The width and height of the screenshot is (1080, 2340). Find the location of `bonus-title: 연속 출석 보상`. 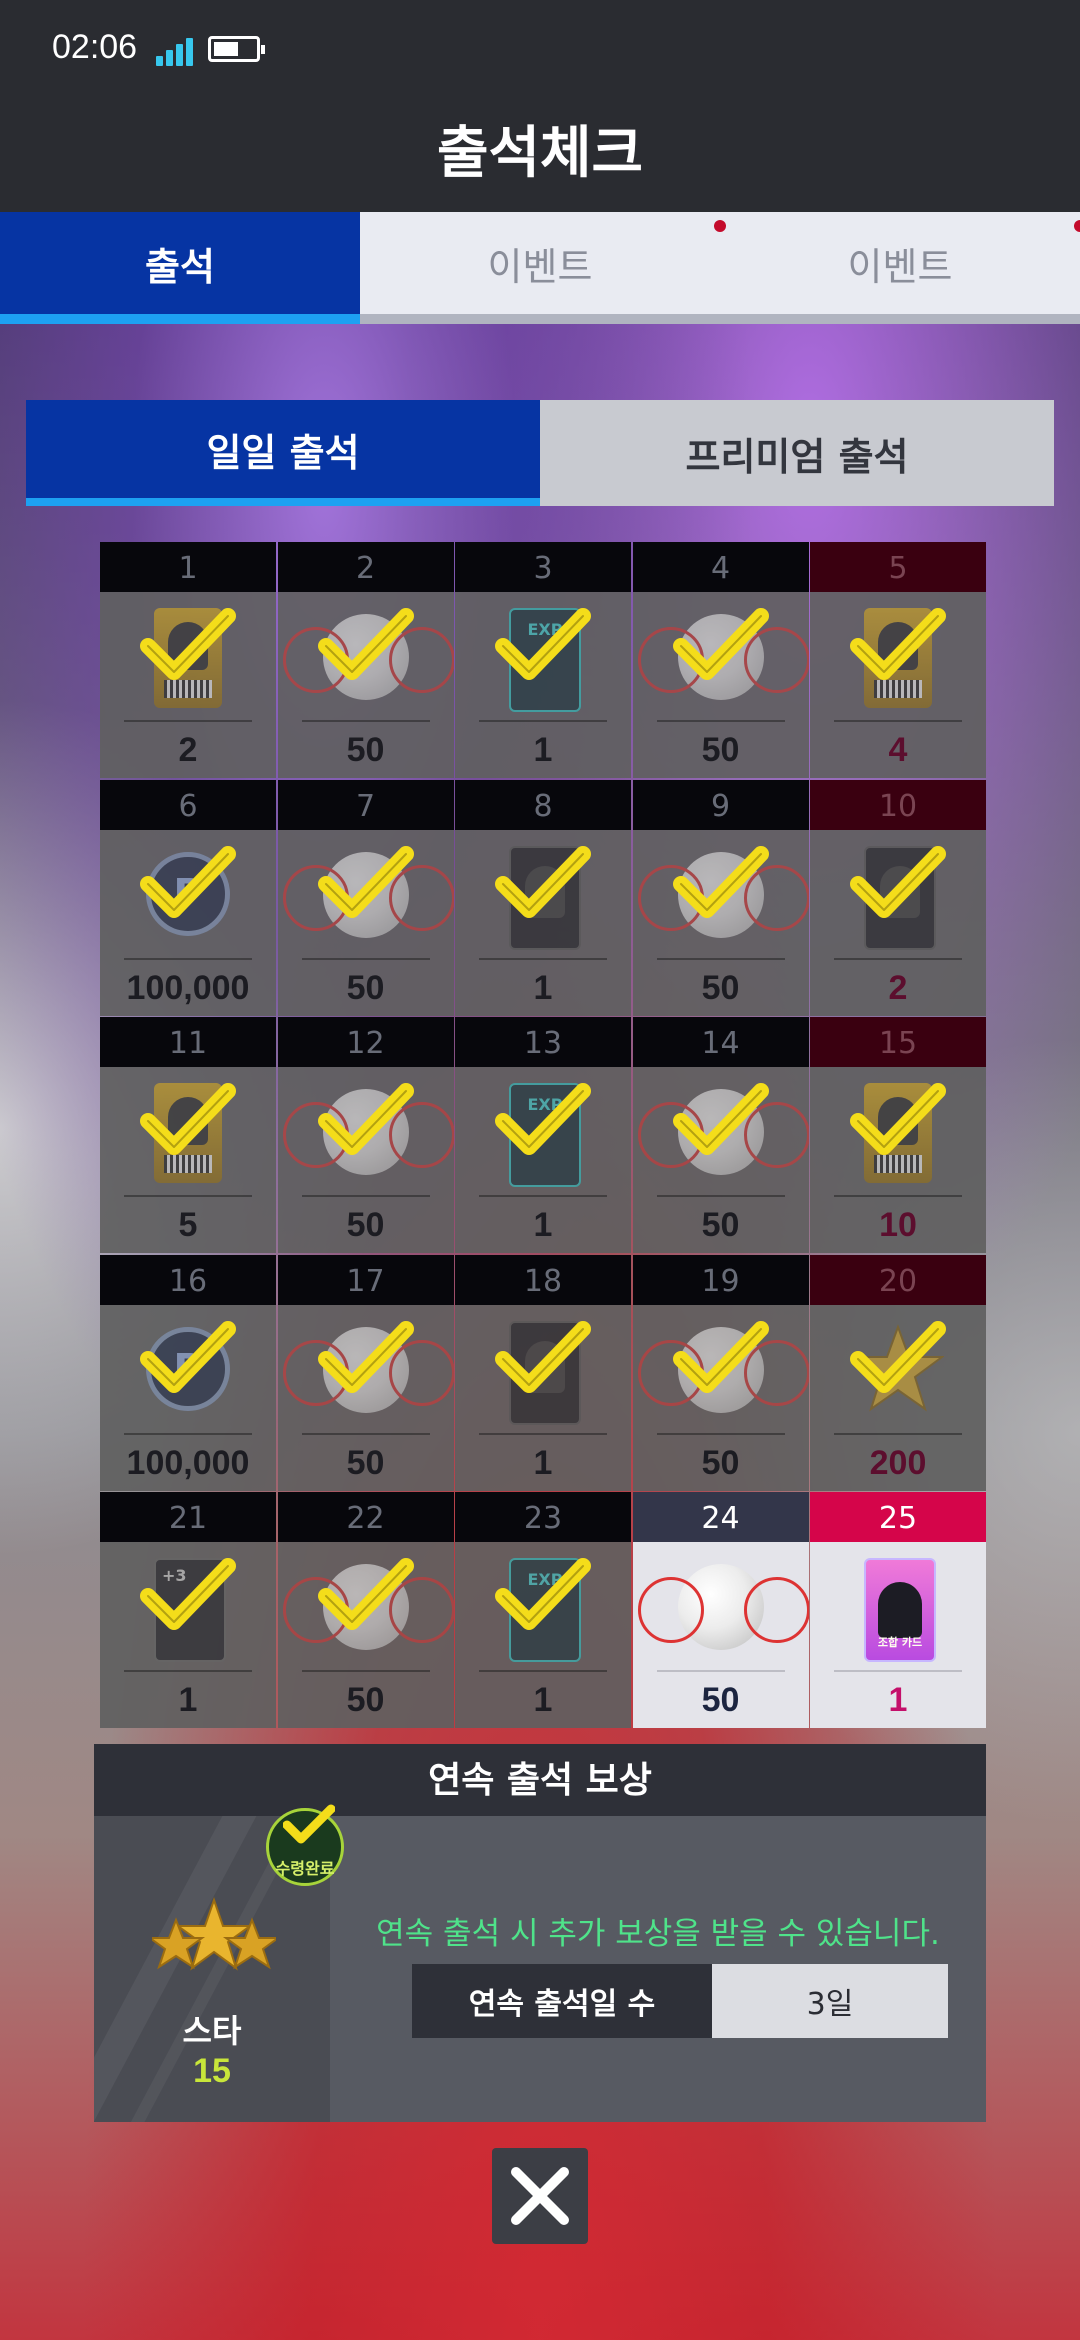

bonus-title: 연속 출석 보상 is located at coordinates (540, 1780).